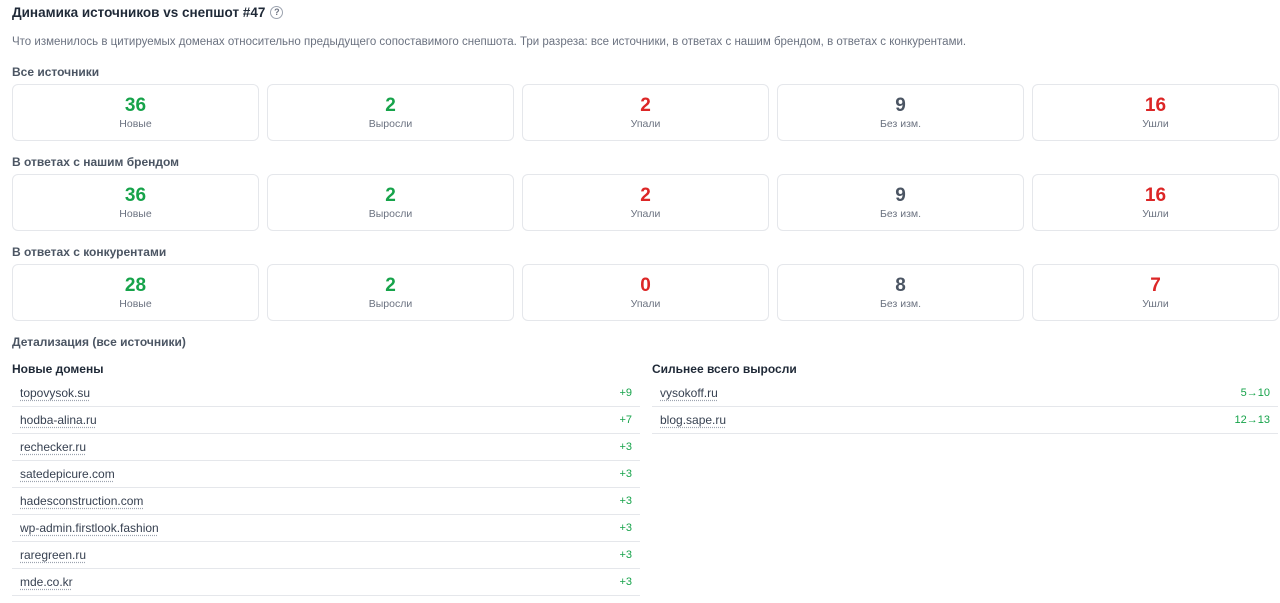 The width and height of the screenshot is (1280, 603). I want to click on domain-link: topovysok.su, so click(55, 393).